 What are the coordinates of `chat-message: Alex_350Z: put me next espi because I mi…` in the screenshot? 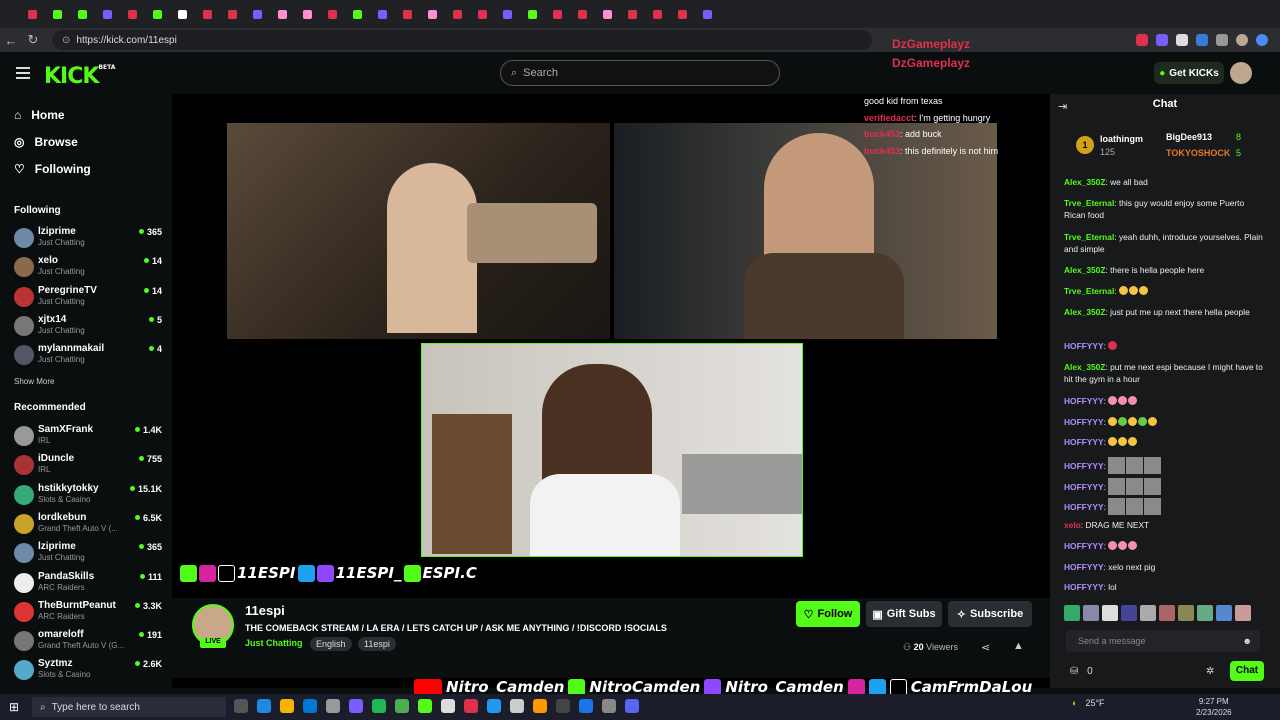 It's located at (1164, 373).